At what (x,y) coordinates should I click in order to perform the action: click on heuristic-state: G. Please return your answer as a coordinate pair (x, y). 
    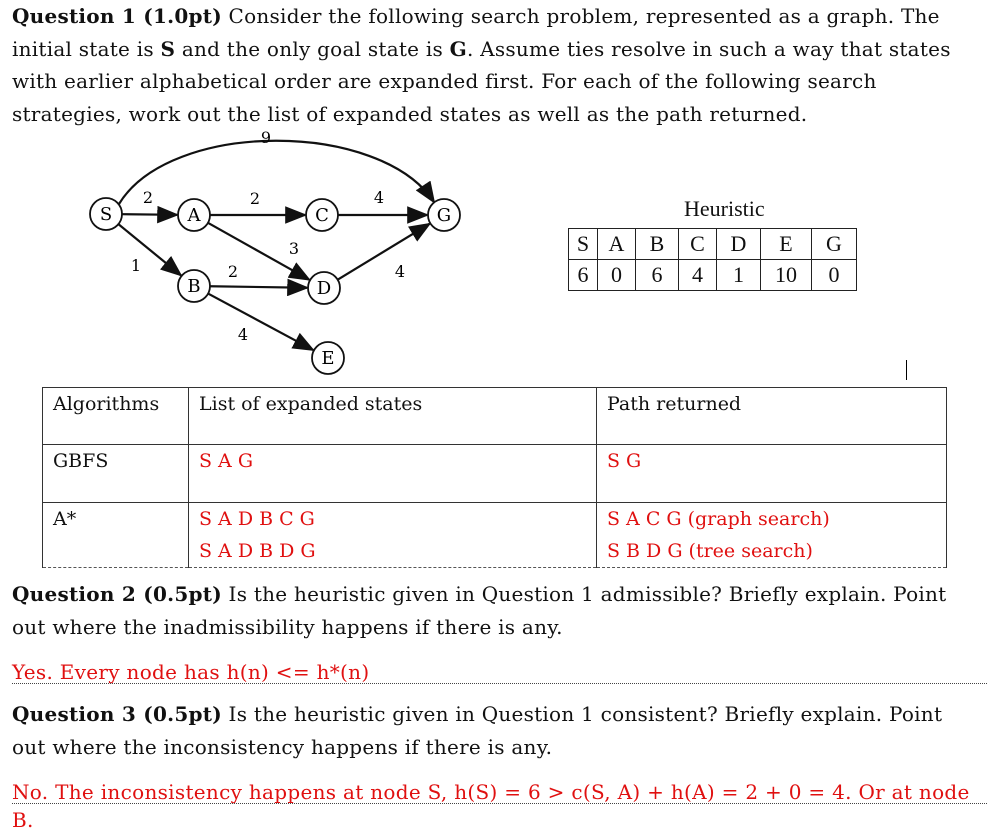
    Looking at the image, I should click on (834, 244).